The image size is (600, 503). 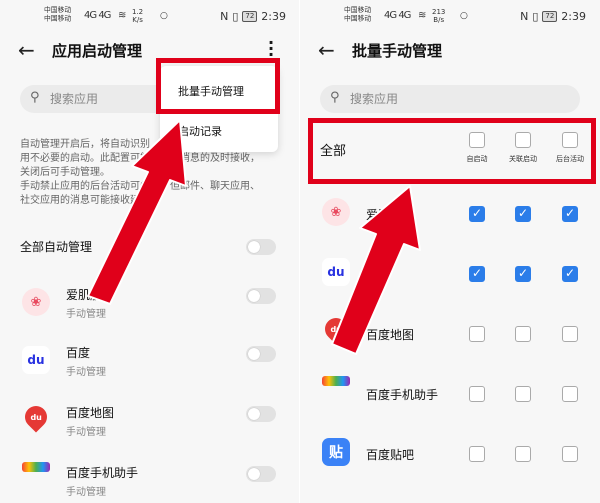 I want to click on app-row-baidu-assistant: 百度手机助手 手动管理, so click(x=150, y=479).